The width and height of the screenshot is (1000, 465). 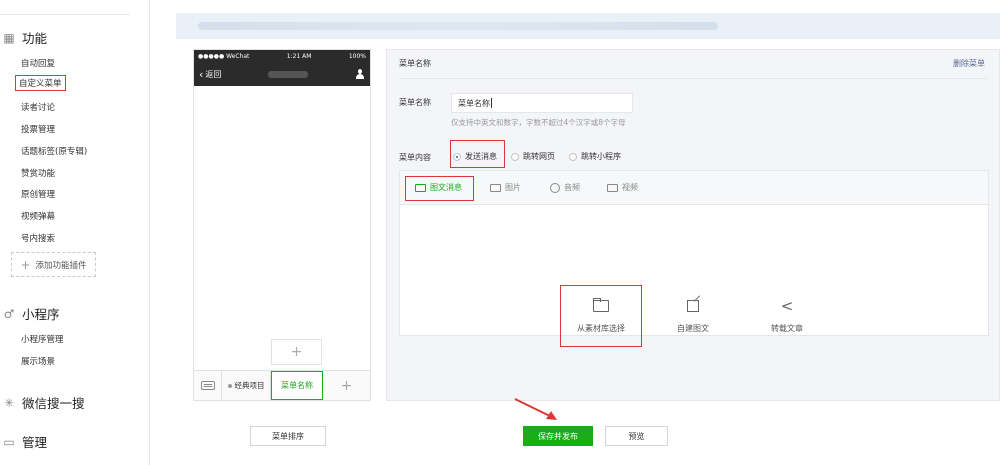 I want to click on radio-jump-mini-program: 跳转小程序, so click(x=595, y=156).